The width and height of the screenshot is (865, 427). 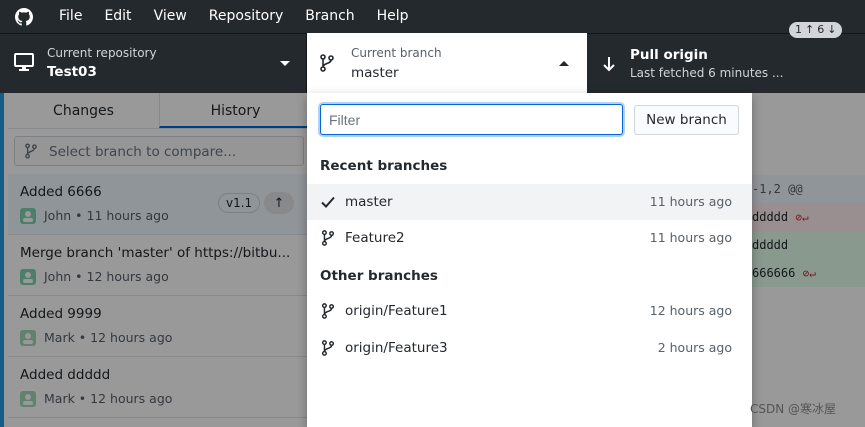 I want to click on branch-label: Current branch, so click(x=396, y=53).